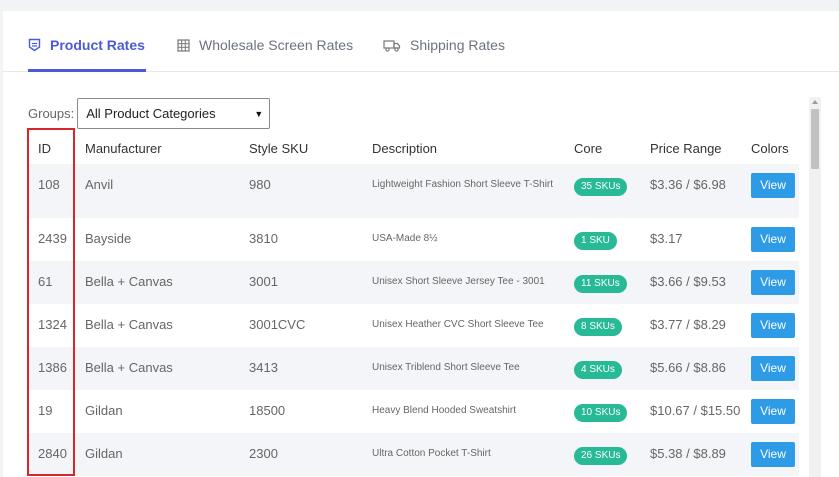 The height and width of the screenshot is (477, 839). What do you see at coordinates (595, 241) in the screenshot?
I see `sku-count-badge: 1 SKU` at bounding box center [595, 241].